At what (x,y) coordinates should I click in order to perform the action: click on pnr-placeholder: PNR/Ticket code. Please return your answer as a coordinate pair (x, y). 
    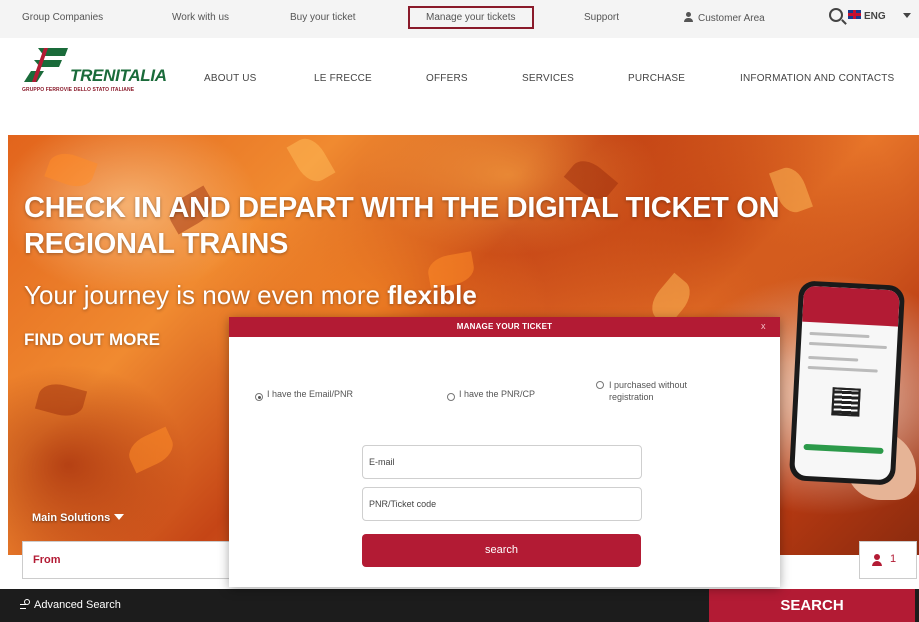
    Looking at the image, I should click on (403, 504).